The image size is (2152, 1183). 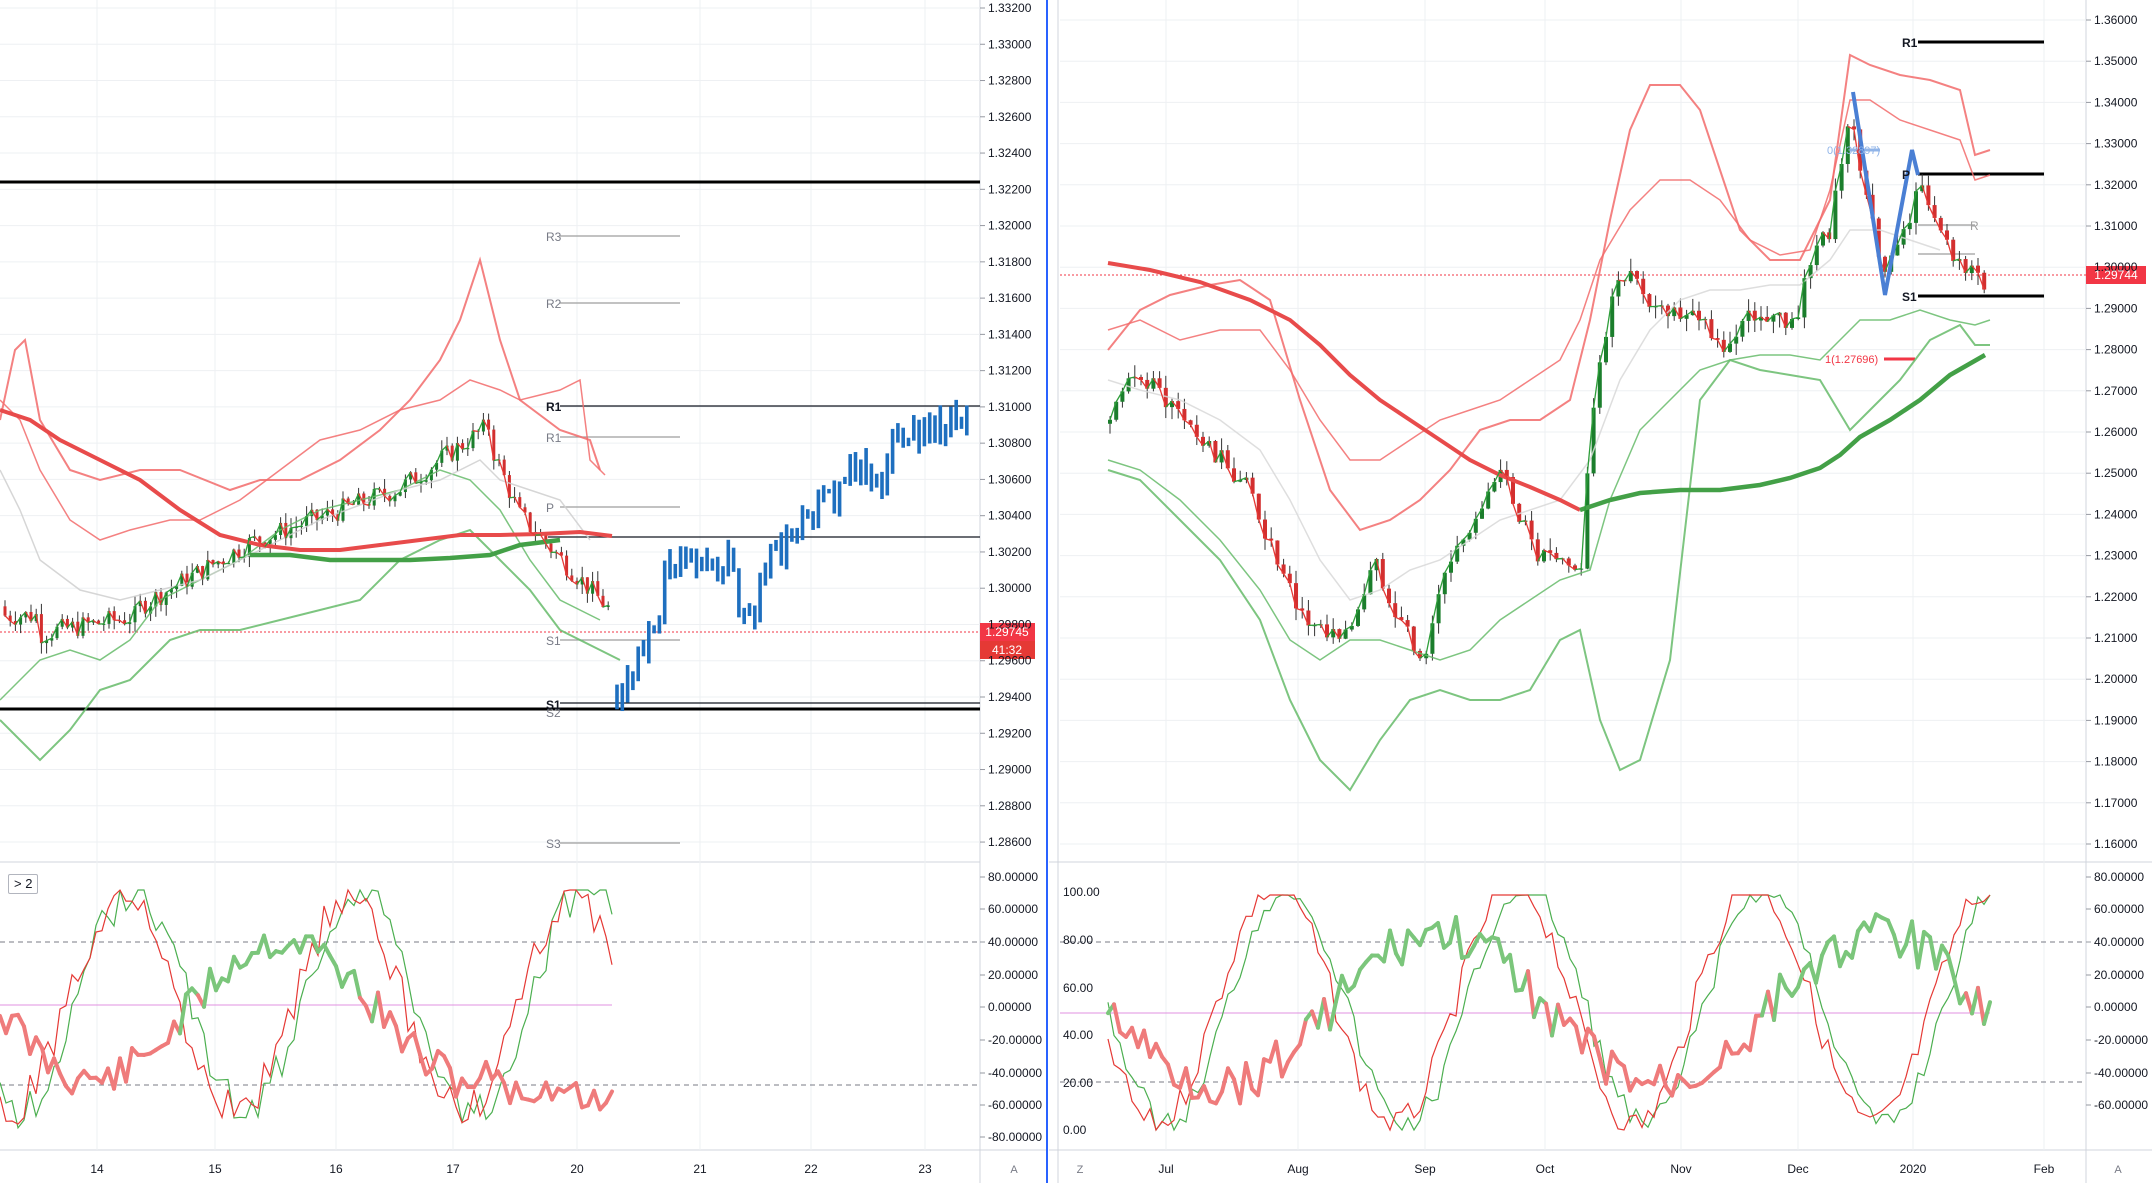 What do you see at coordinates (97, 1169) in the screenshot?
I see `left-time-label: 14` at bounding box center [97, 1169].